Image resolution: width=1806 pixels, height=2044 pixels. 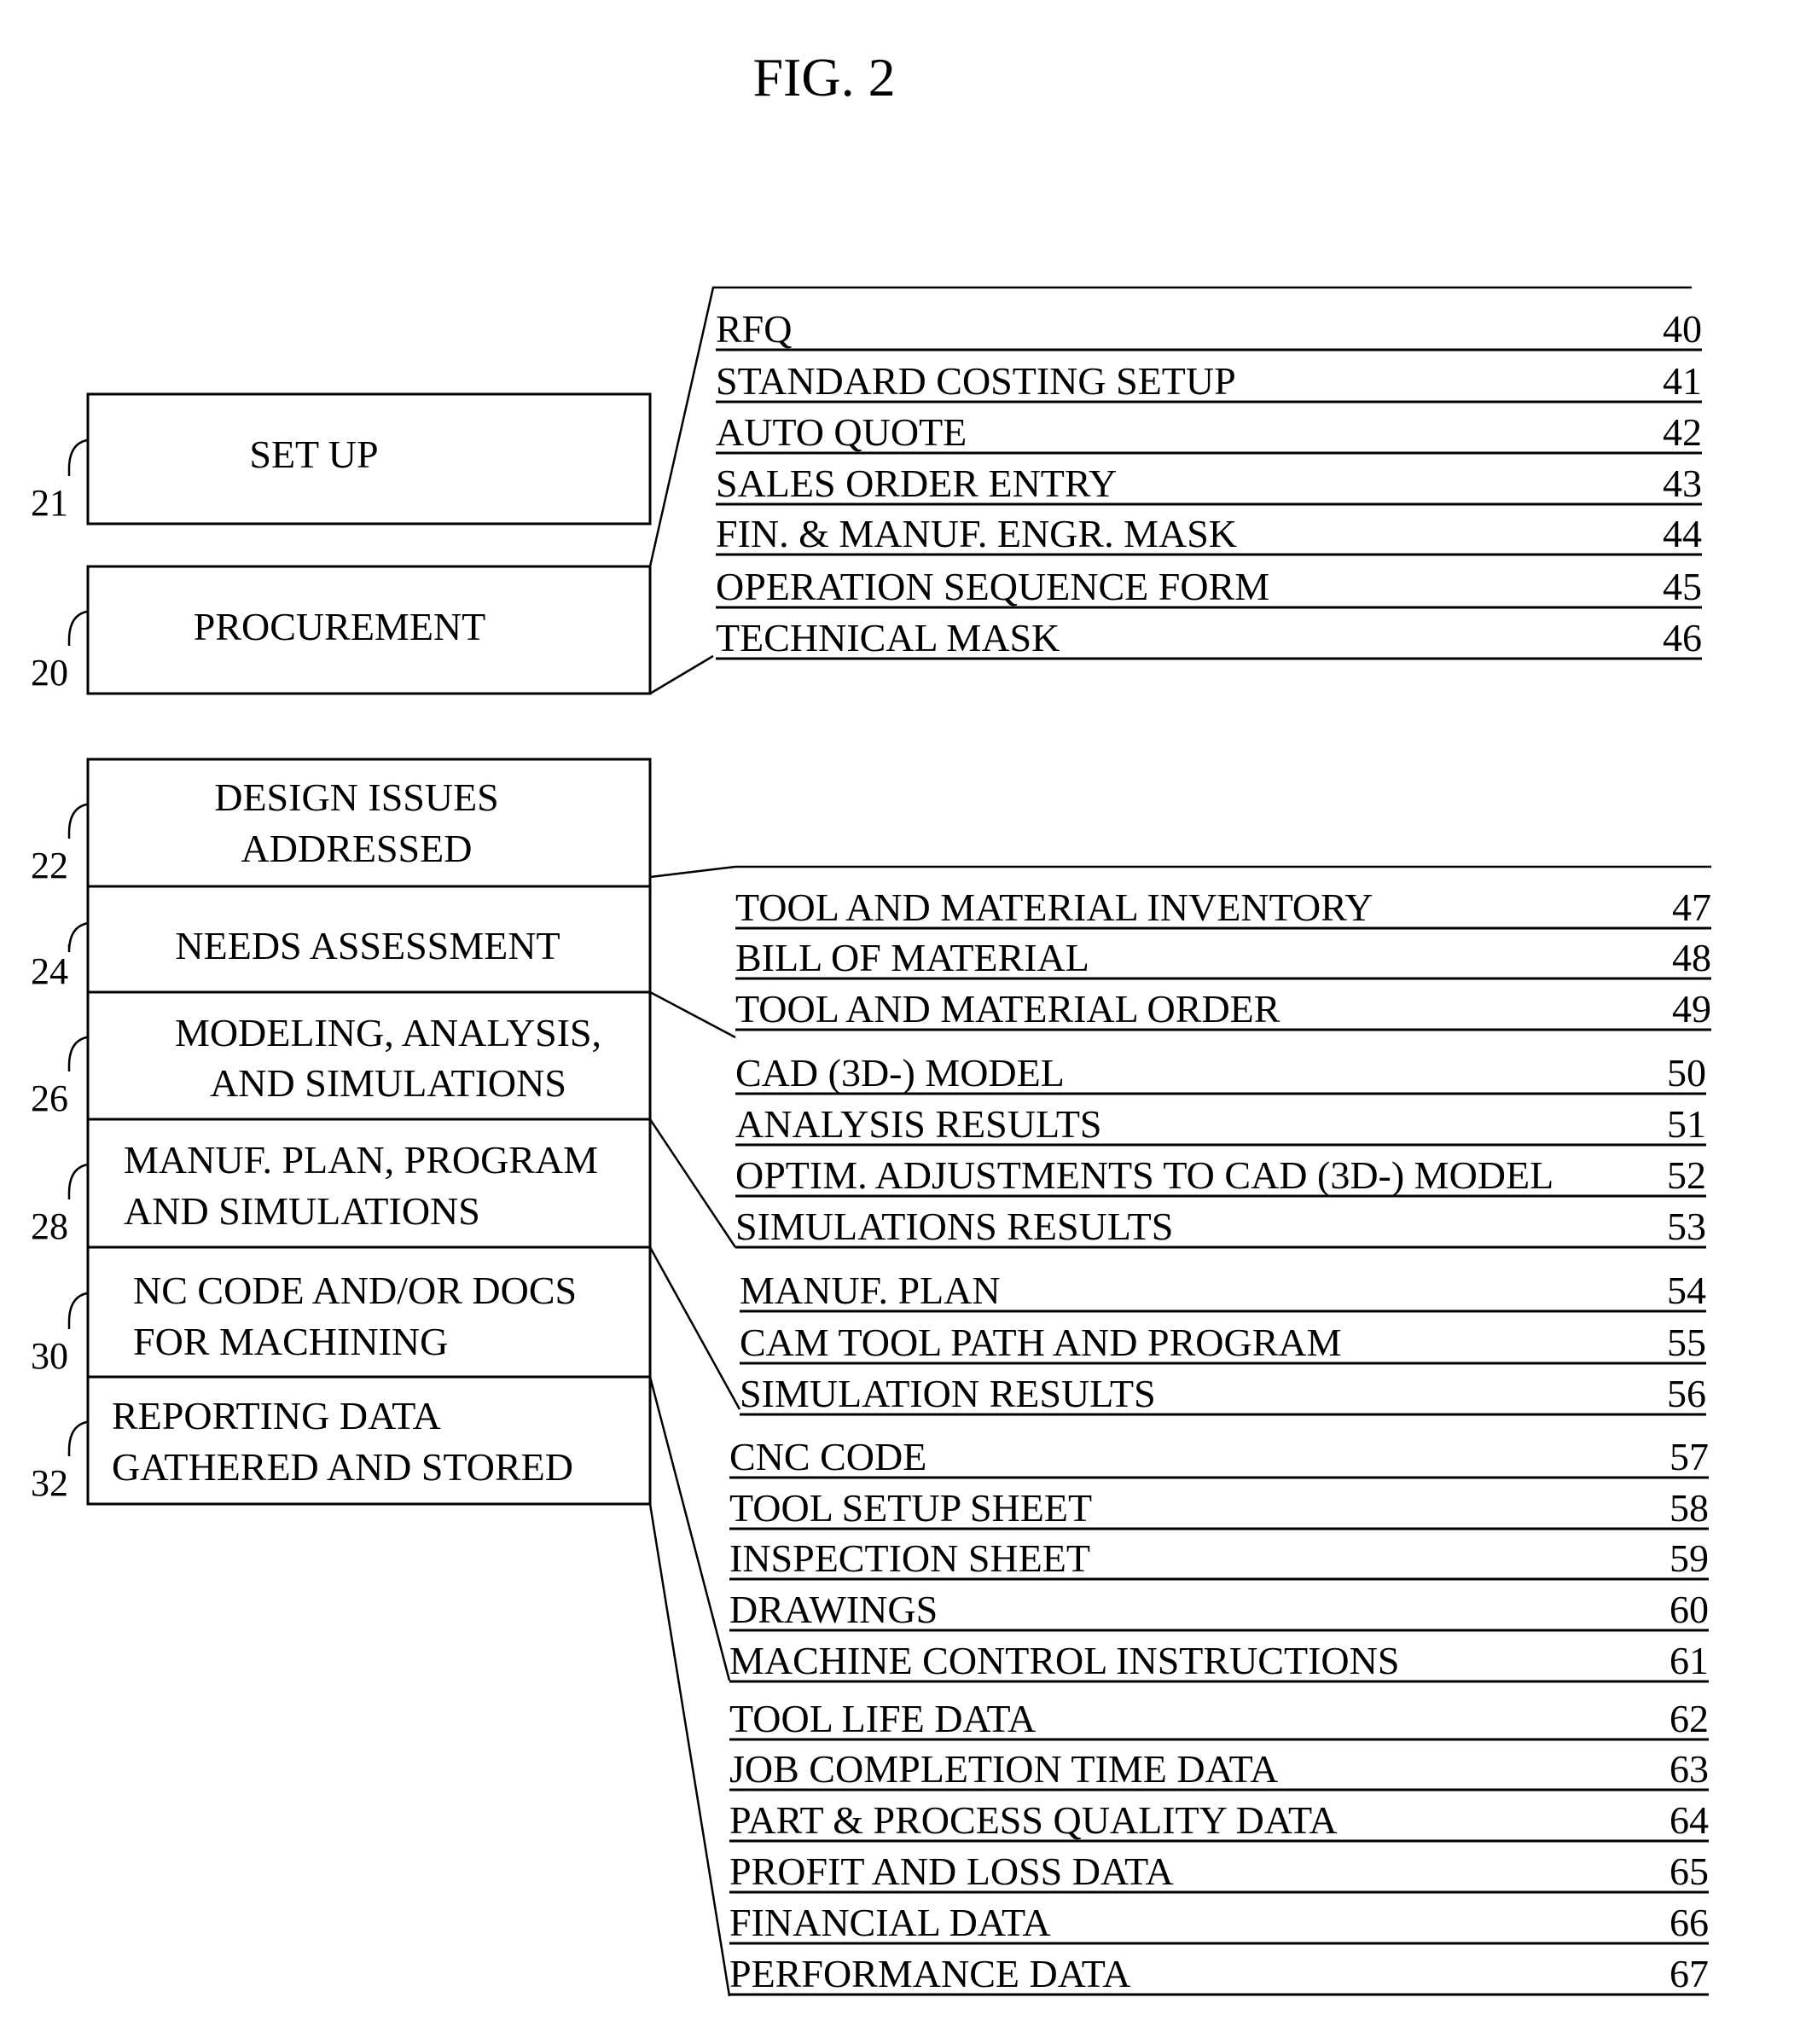 I want to click on list-item: SIMULATIONS RESULTS 53, so click(x=1220, y=1227).